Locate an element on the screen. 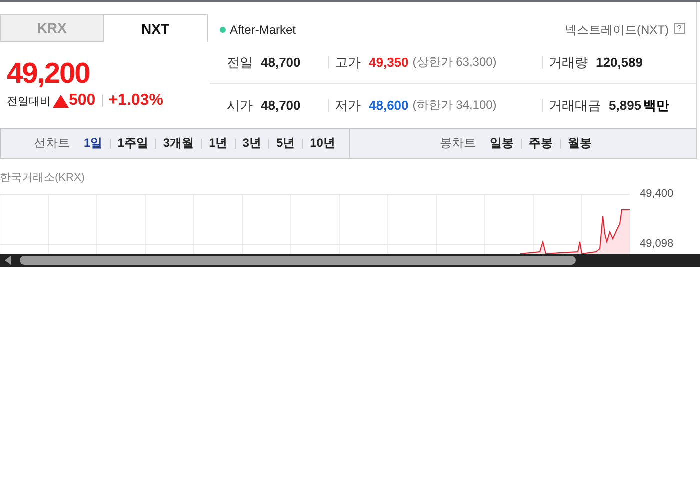 The image size is (700, 490). help-icon: ? is located at coordinates (679, 28).